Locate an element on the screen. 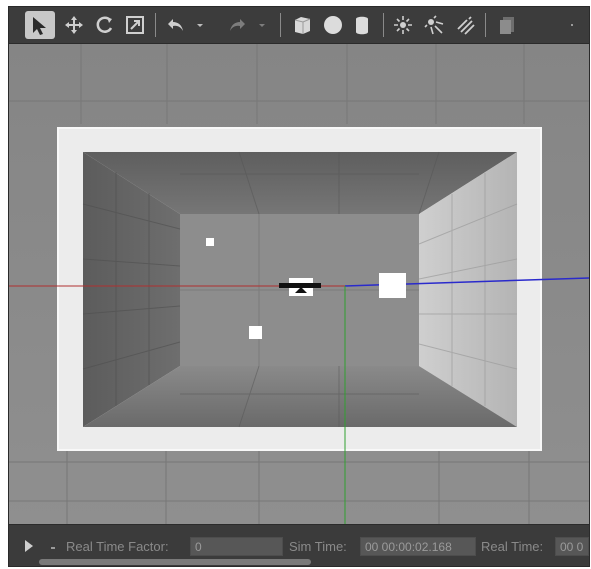  point-light-icon is located at coordinates (403, 25).